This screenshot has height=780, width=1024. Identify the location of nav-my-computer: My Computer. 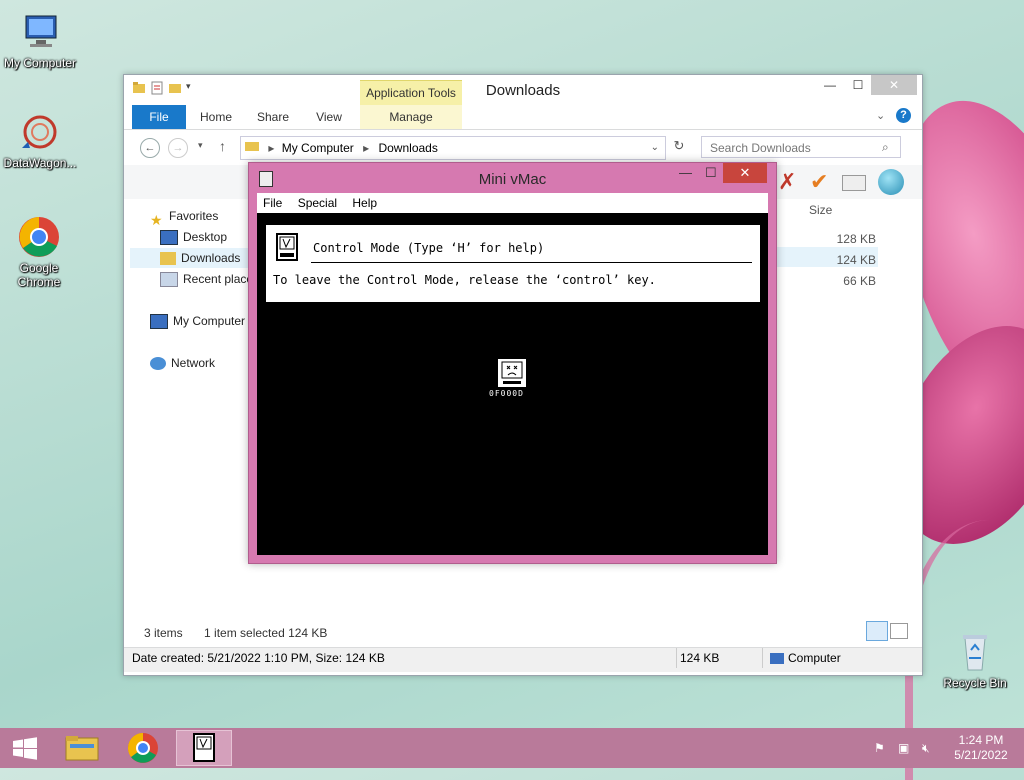
(197, 321).